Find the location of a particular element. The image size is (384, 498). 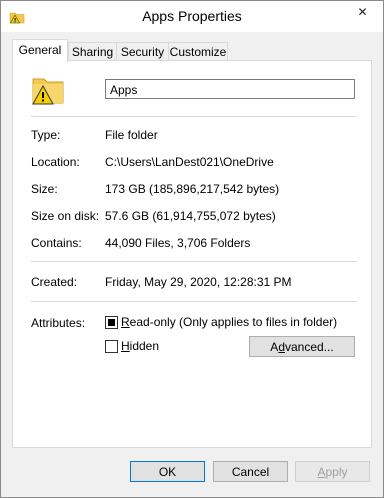

hidden-accel: H is located at coordinates (125, 346).